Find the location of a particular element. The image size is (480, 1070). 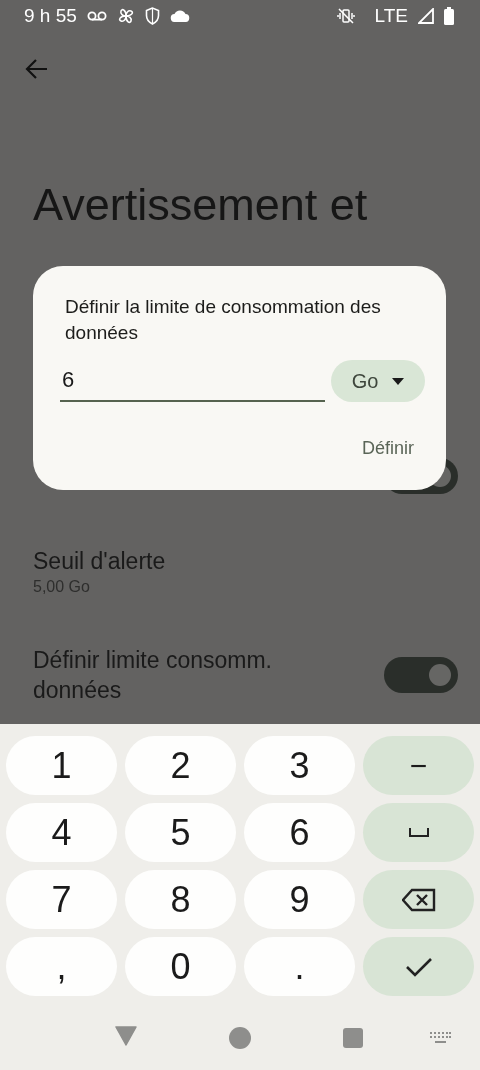

keyboard-key: 8 is located at coordinates (180, 899).